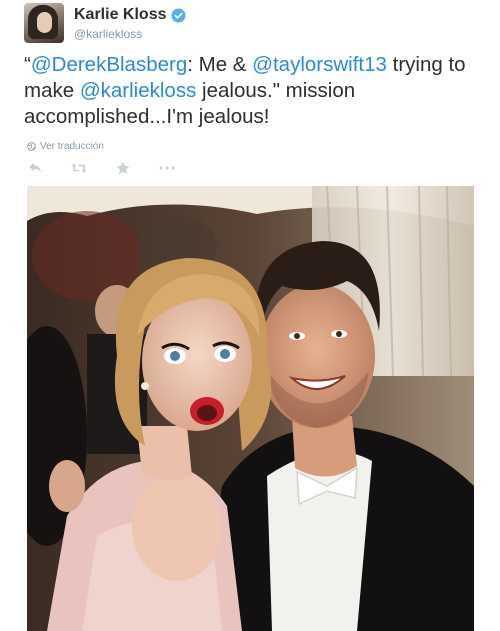 The image size is (500, 631). What do you see at coordinates (101, 168) in the screenshot?
I see `tweet-actions` at bounding box center [101, 168].